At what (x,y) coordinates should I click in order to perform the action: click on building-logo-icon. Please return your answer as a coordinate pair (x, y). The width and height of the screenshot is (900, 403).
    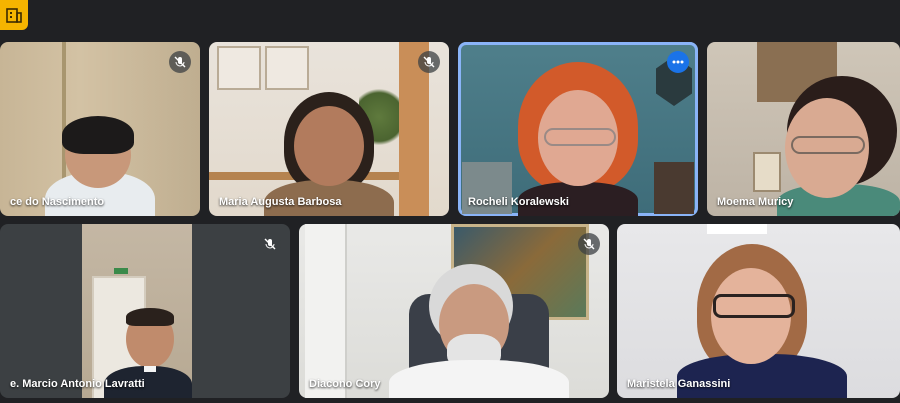
    Looking at the image, I should click on (14, 15).